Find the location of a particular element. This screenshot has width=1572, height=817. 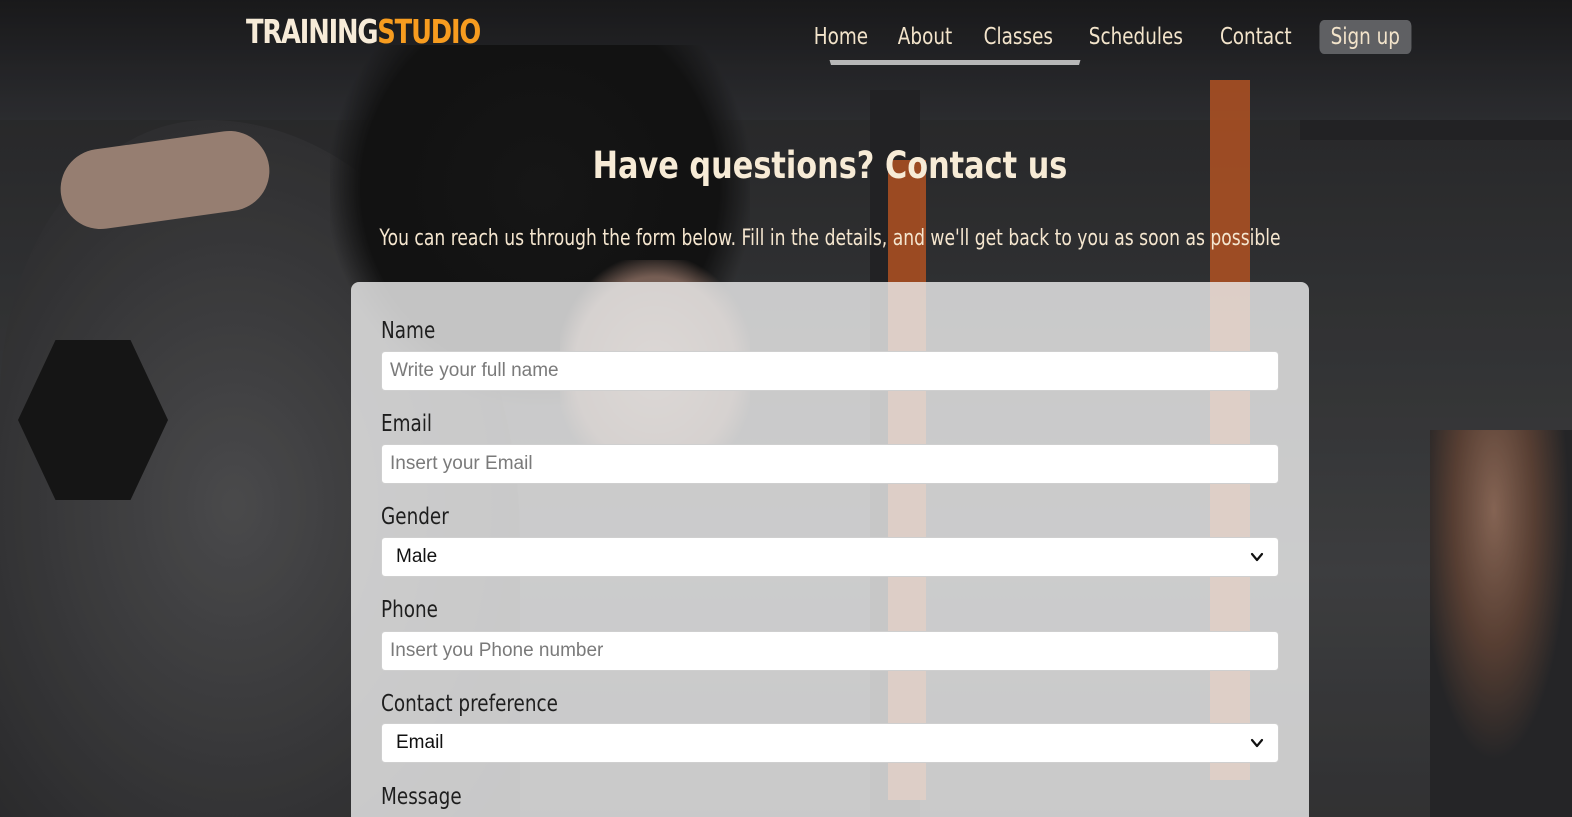

contact-preference-label: Contact preference is located at coordinates (469, 704).